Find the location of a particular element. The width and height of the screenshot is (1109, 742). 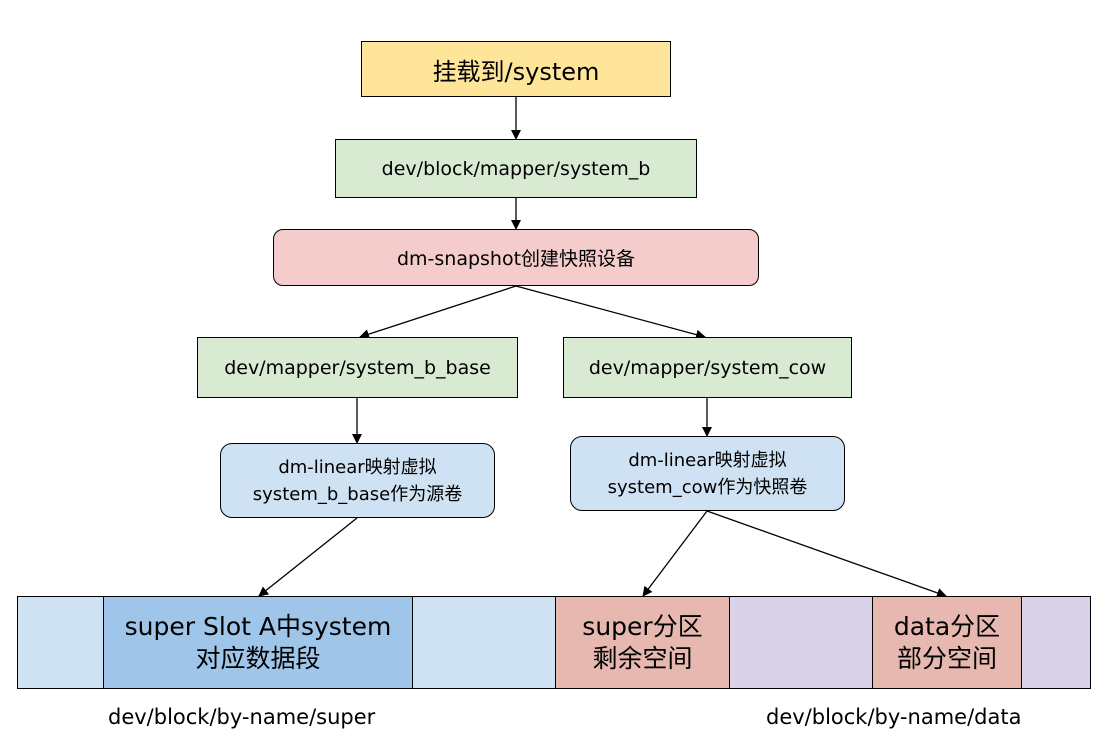

super-remaining-segment: super分区 剩余空间 is located at coordinates (642, 642).